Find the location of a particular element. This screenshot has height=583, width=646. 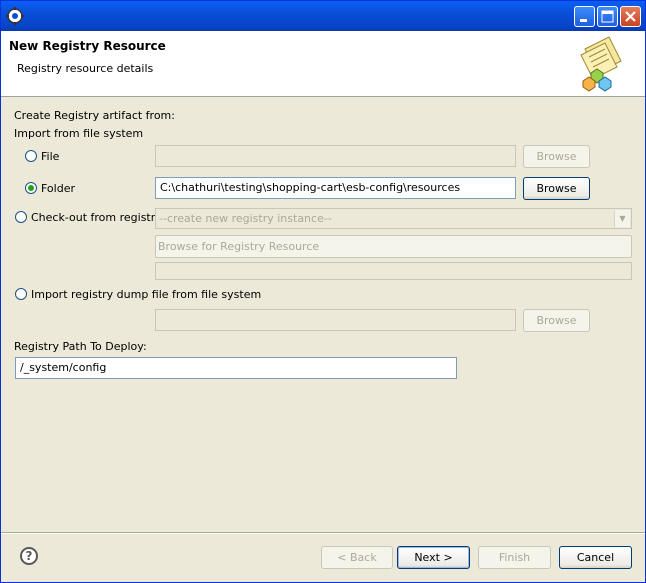

radio-selected-dot is located at coordinates (31, 188).